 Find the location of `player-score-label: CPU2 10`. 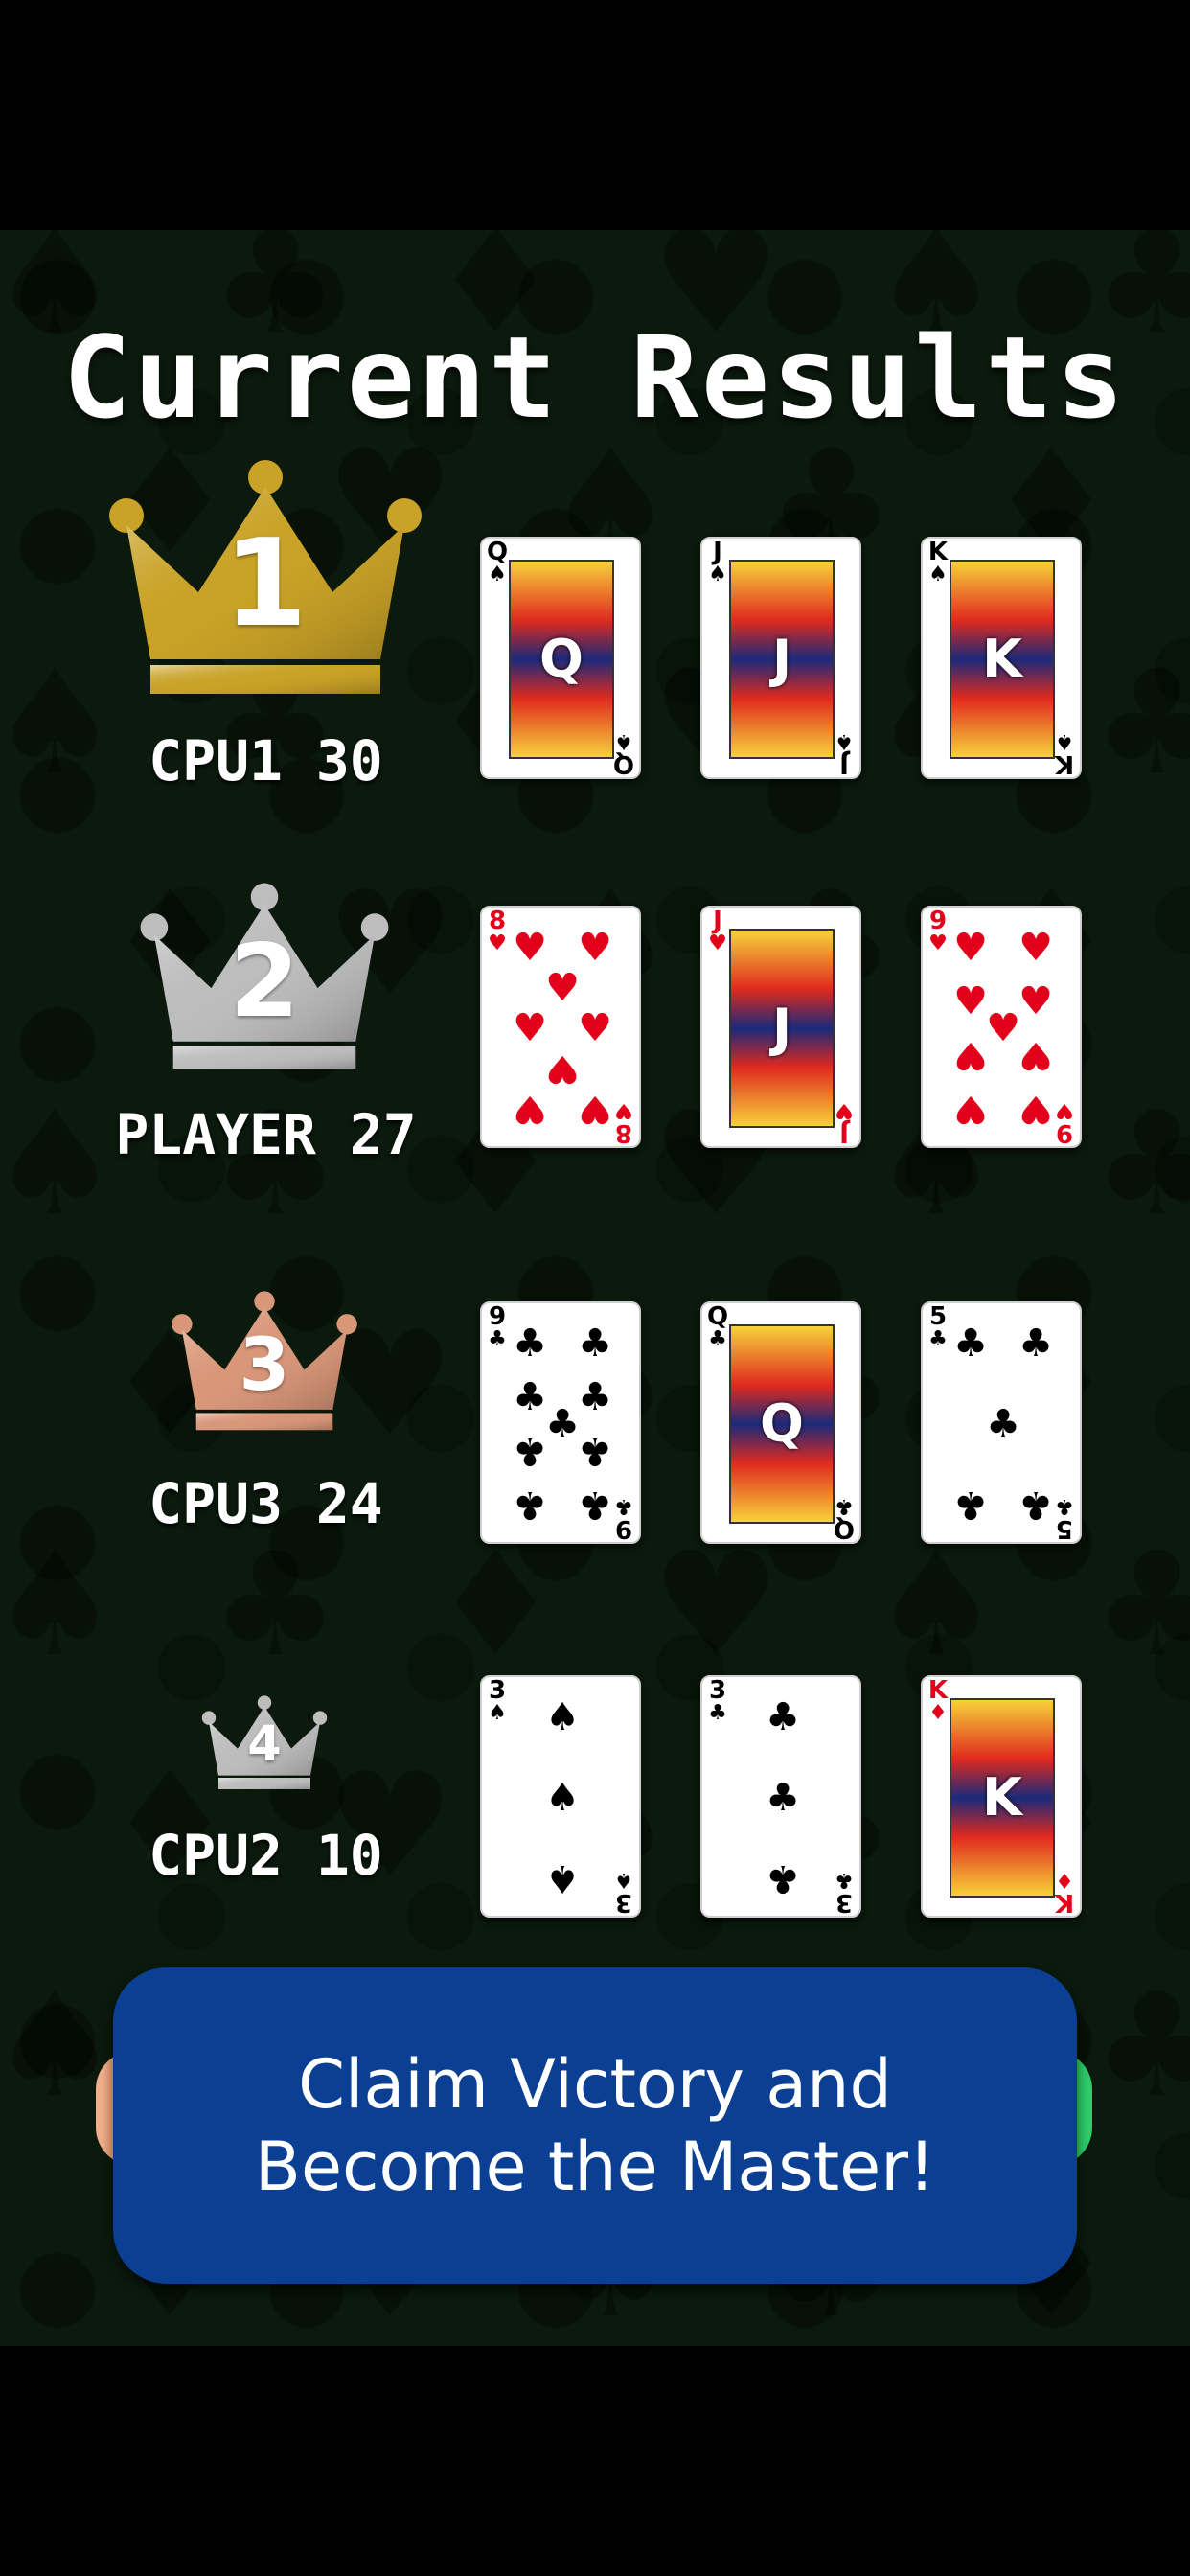

player-score-label: CPU2 10 is located at coordinates (266, 1855).